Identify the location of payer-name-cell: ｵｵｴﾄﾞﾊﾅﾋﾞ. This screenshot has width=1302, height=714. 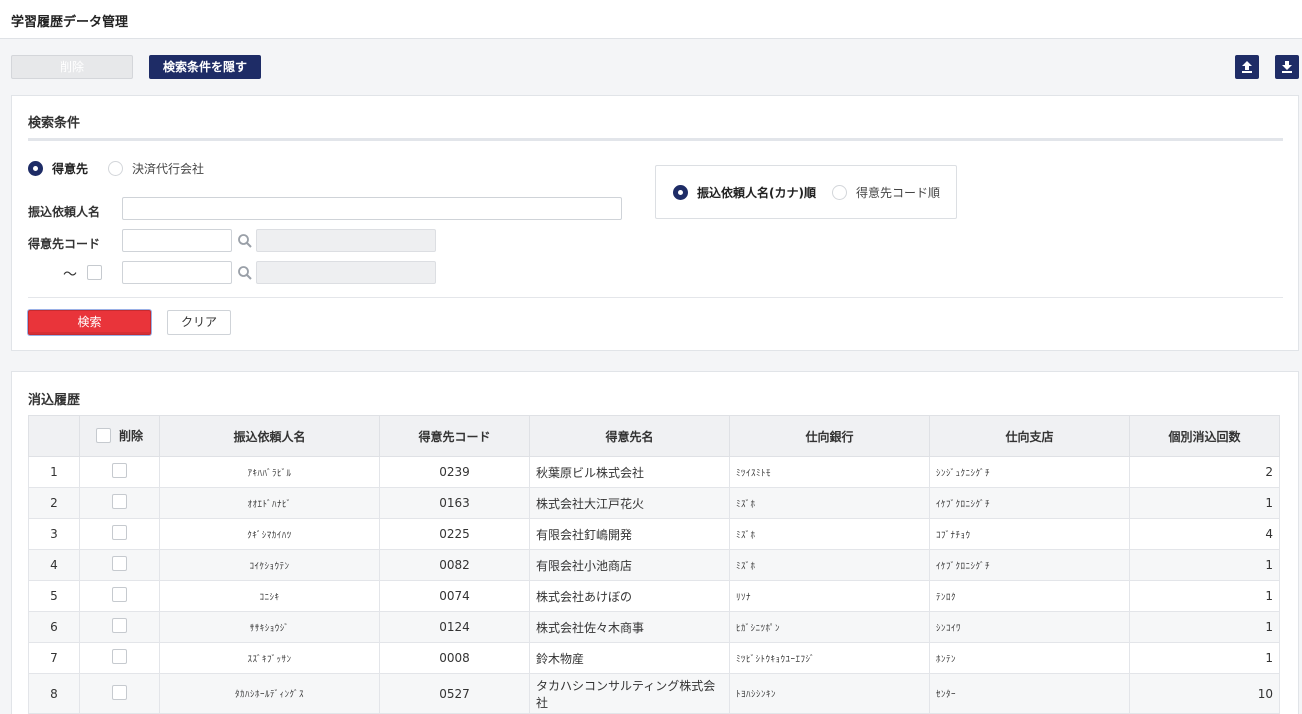
(269, 503).